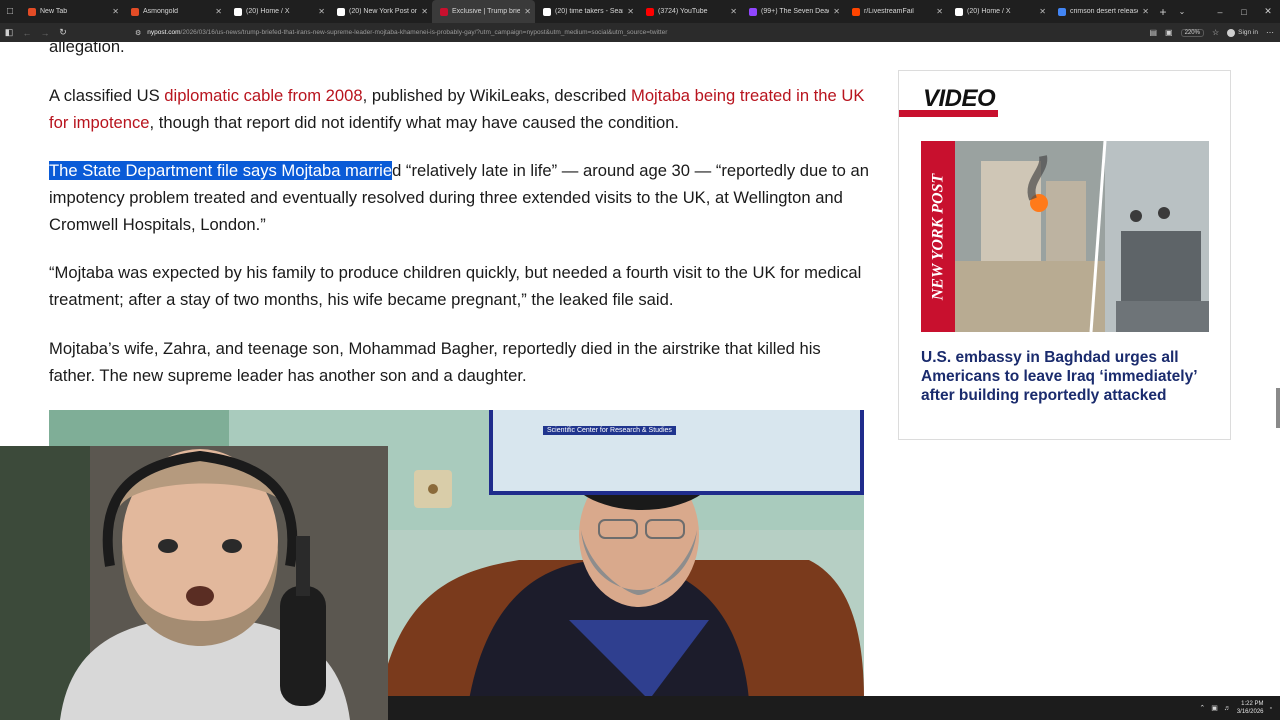 Image resolution: width=1280 pixels, height=720 pixels. What do you see at coordinates (1231, 32) in the screenshot?
I see `profile-icon` at bounding box center [1231, 32].